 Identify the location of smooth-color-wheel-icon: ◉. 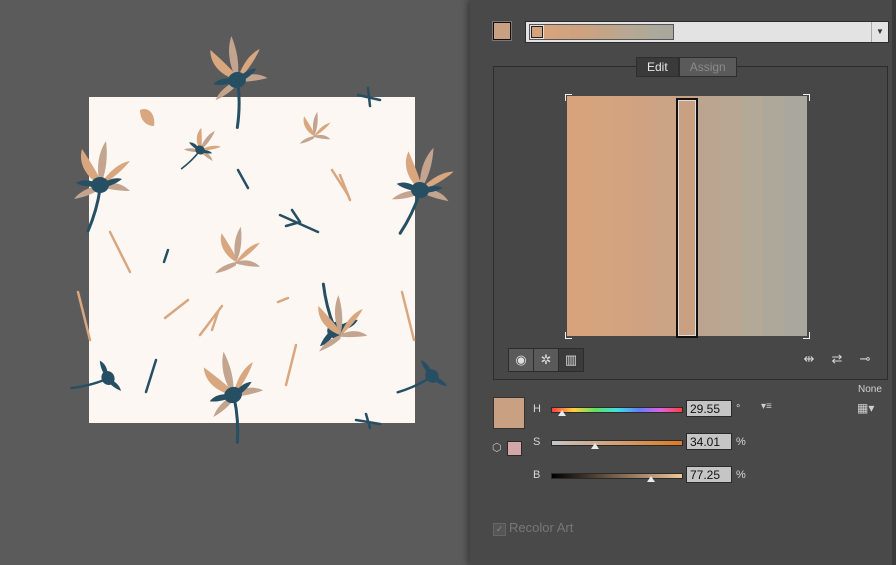
(521, 360).